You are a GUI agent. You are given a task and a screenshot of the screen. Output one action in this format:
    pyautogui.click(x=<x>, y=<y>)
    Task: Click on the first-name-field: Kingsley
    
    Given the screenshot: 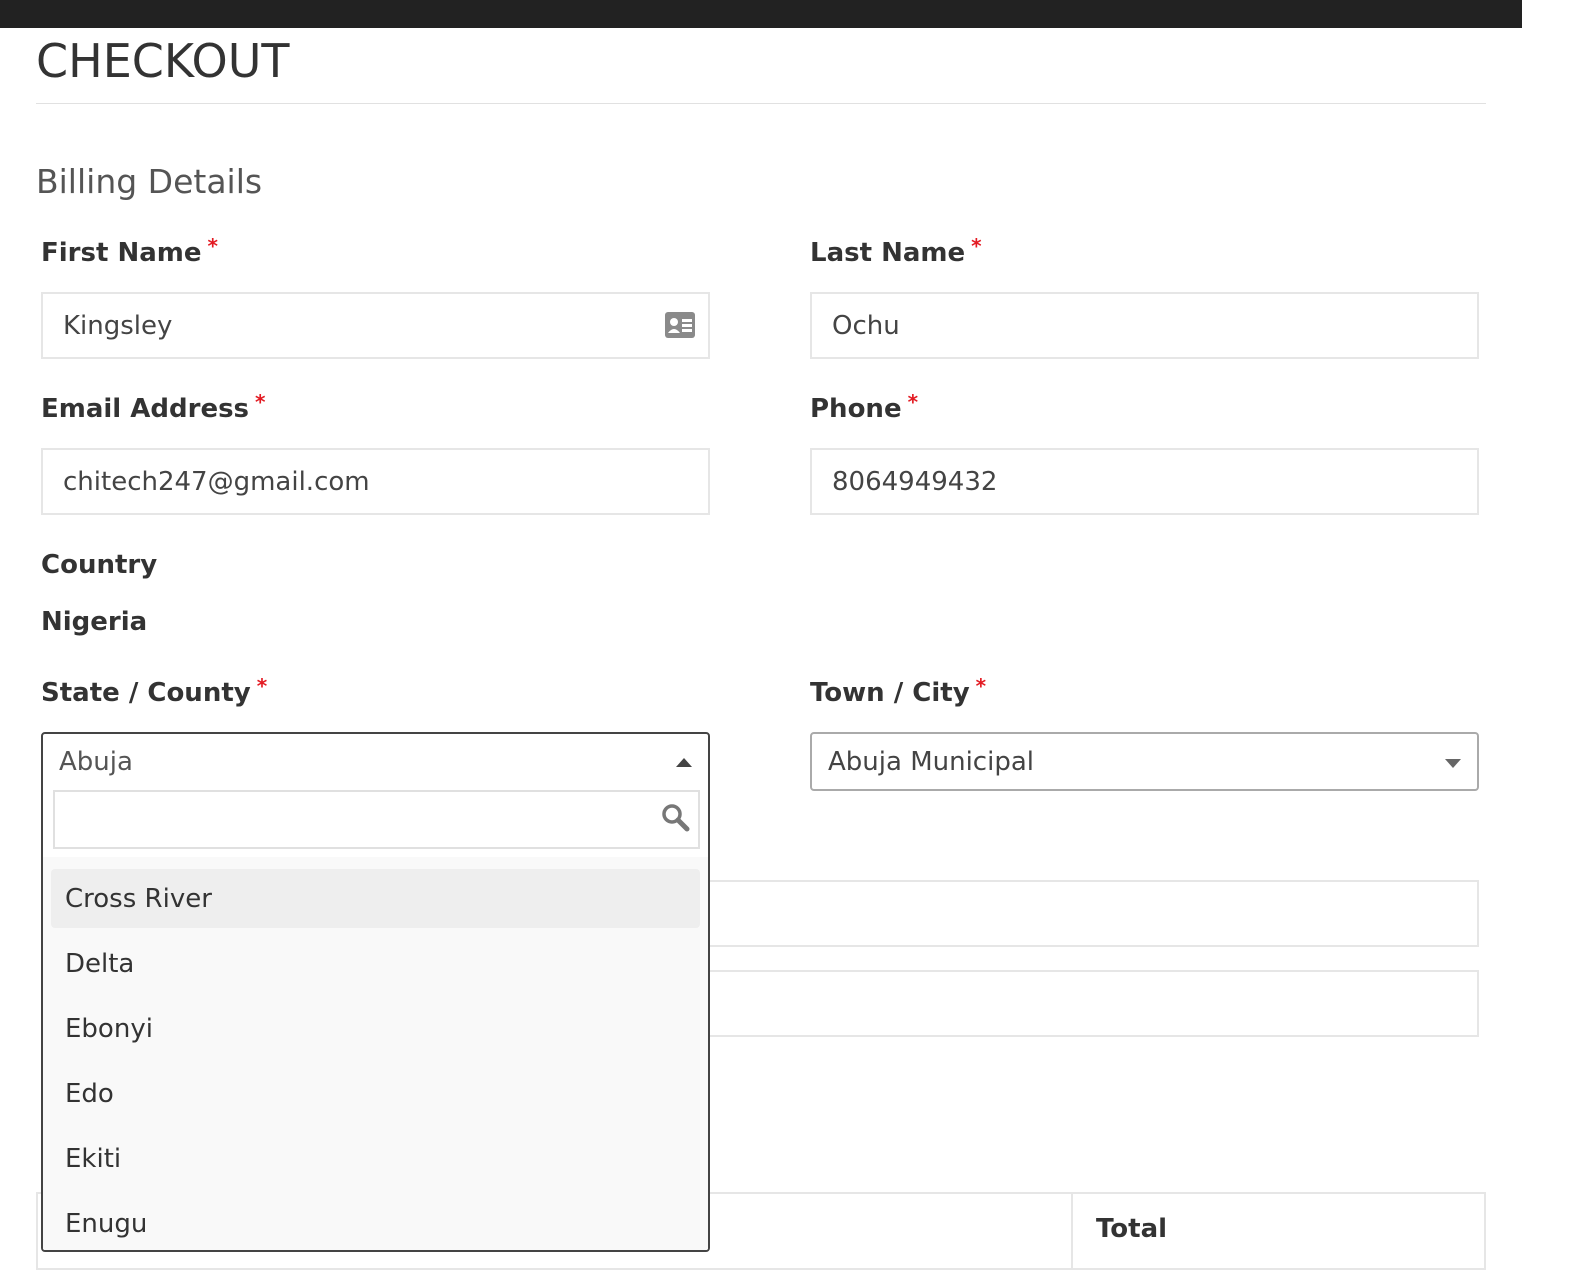 What is the action you would take?
    pyautogui.click(x=375, y=325)
    